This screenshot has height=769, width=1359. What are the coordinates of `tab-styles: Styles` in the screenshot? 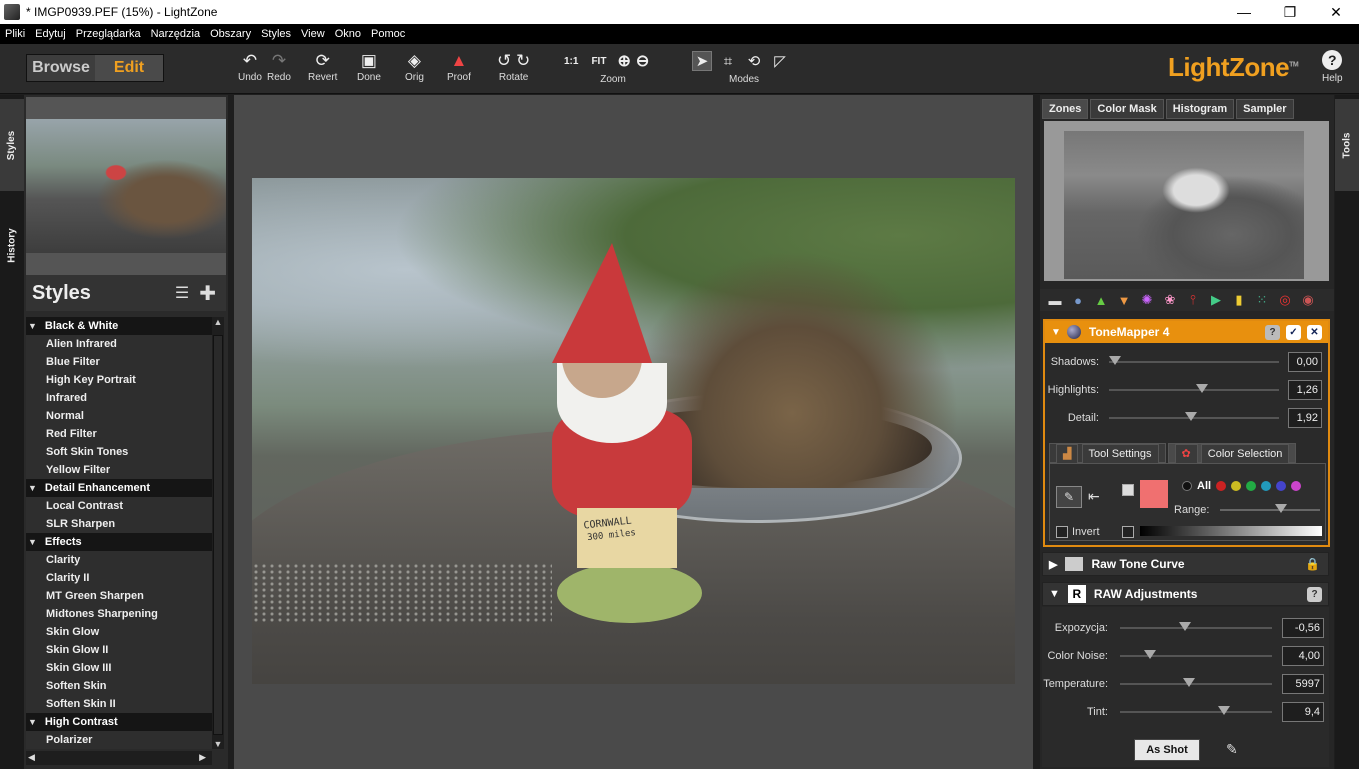 It's located at (12, 145).